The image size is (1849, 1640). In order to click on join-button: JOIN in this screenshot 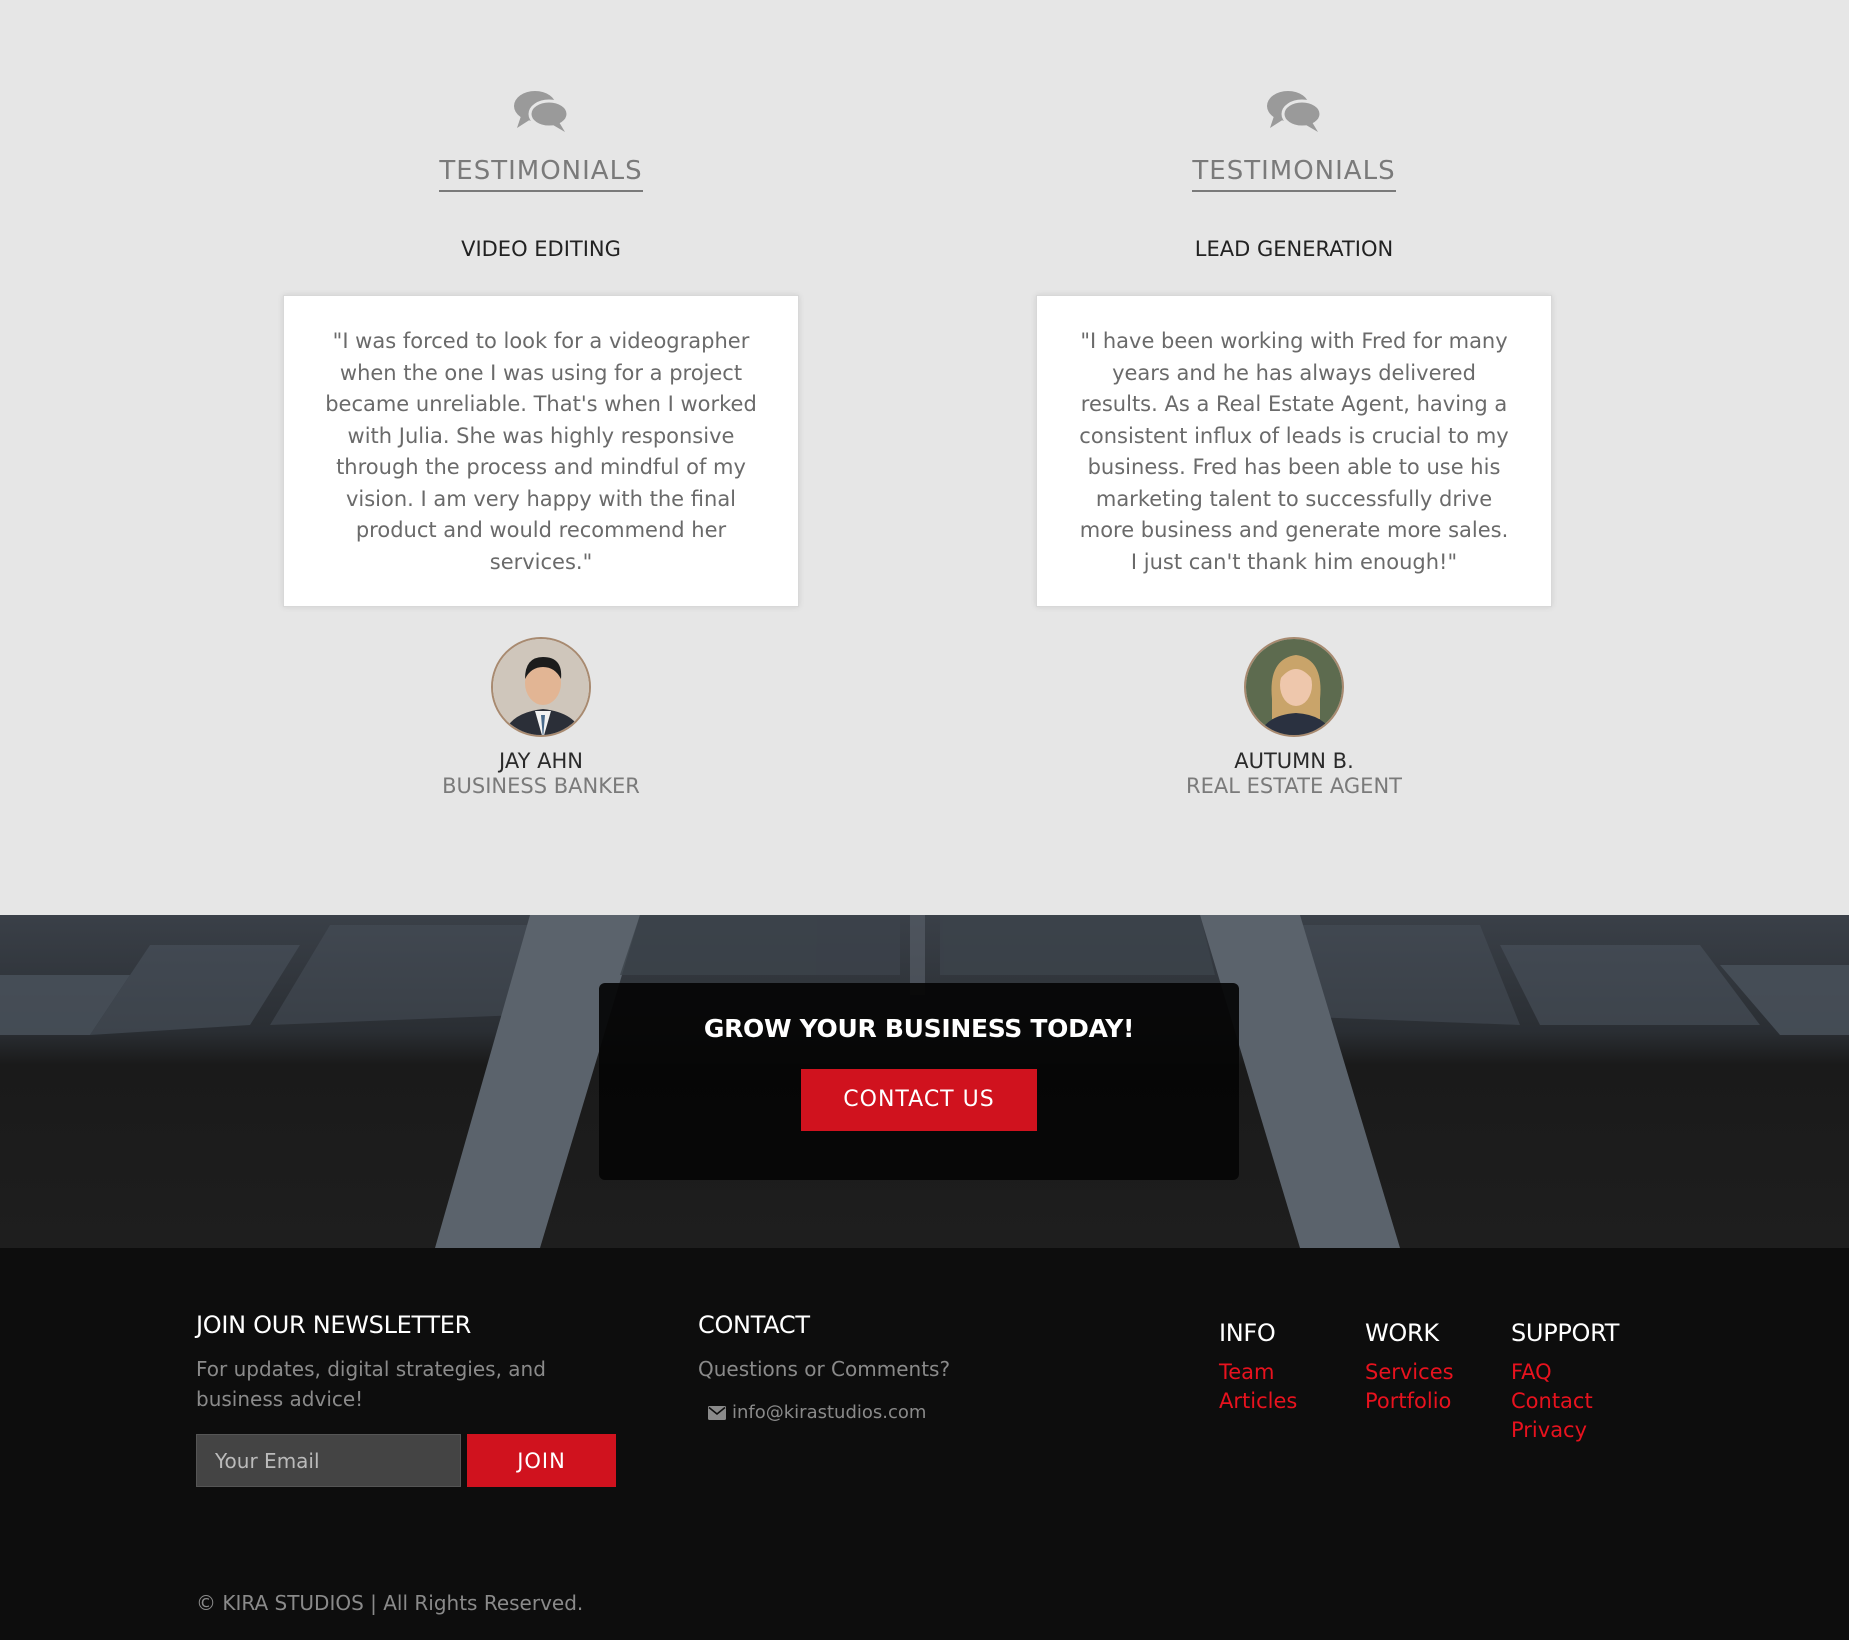, I will do `click(541, 1460)`.